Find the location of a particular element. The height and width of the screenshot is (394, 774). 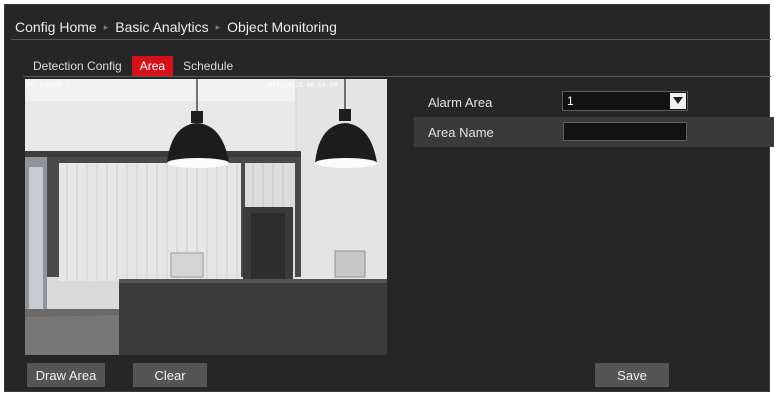

area-name-input is located at coordinates (625, 131).